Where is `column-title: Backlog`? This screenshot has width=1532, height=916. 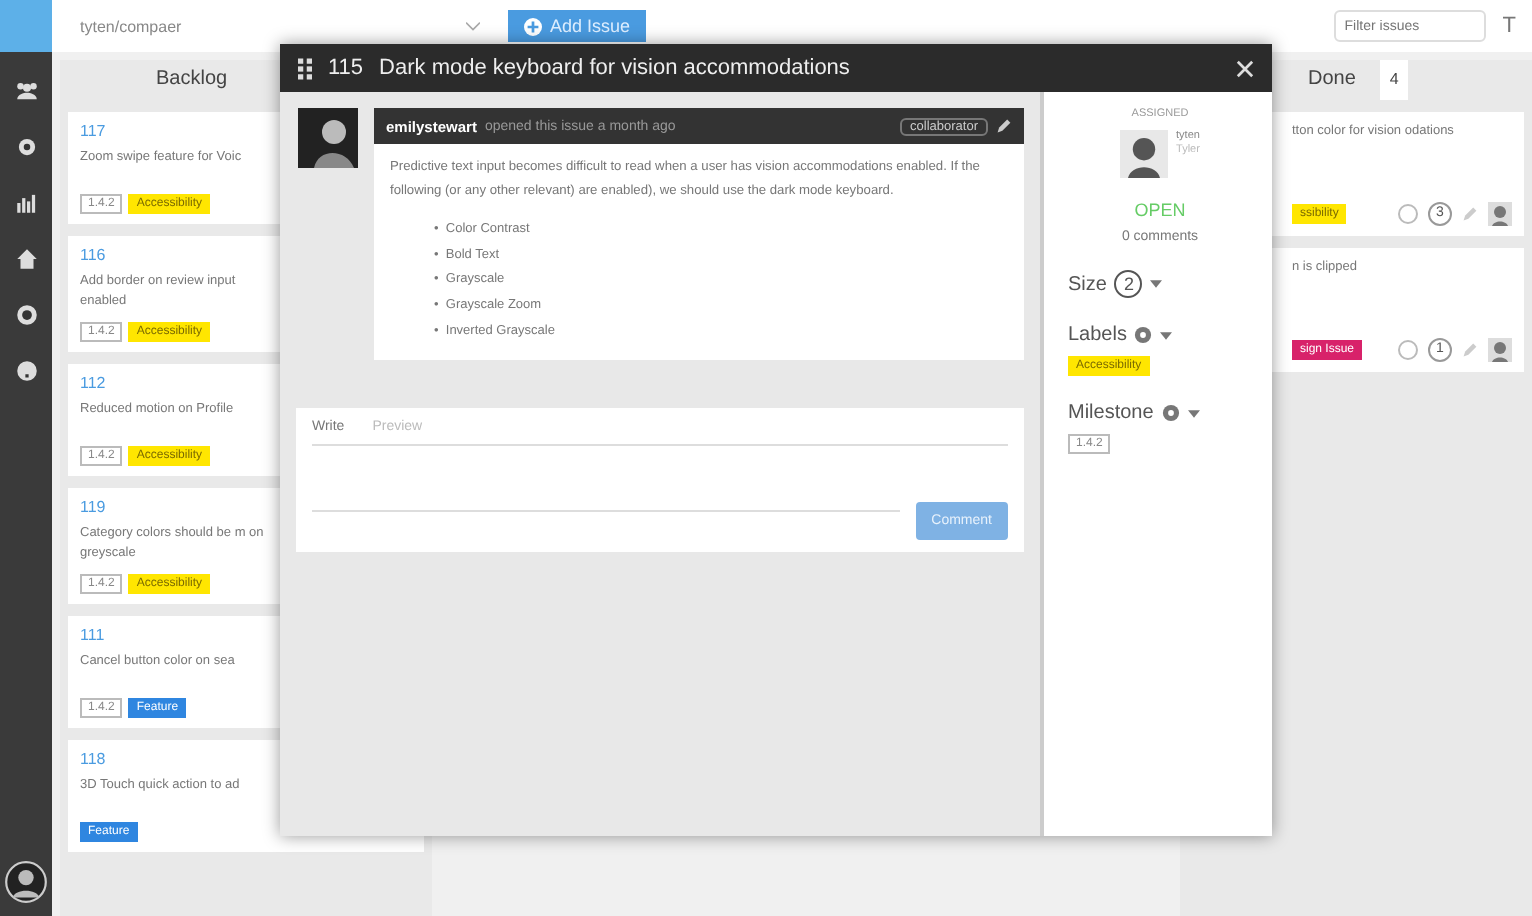 column-title: Backlog is located at coordinates (192, 79).